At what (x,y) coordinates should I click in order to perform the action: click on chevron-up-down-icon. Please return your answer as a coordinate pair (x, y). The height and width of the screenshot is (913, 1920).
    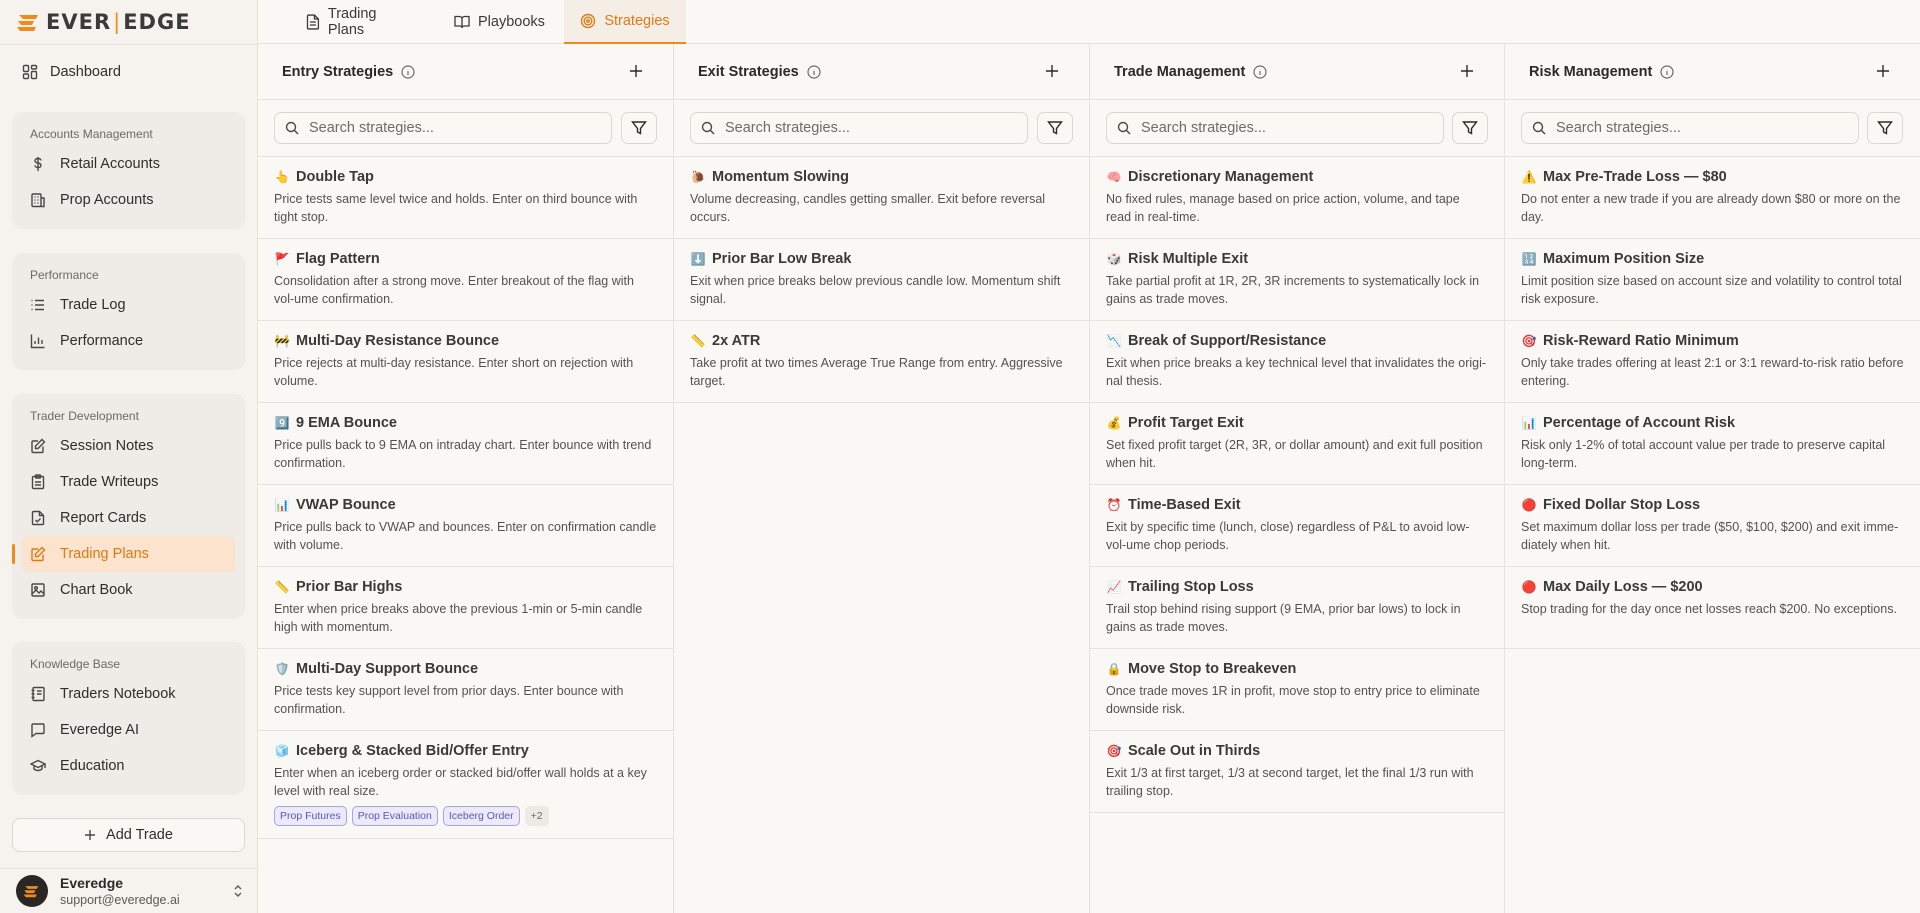
    Looking at the image, I should click on (238, 891).